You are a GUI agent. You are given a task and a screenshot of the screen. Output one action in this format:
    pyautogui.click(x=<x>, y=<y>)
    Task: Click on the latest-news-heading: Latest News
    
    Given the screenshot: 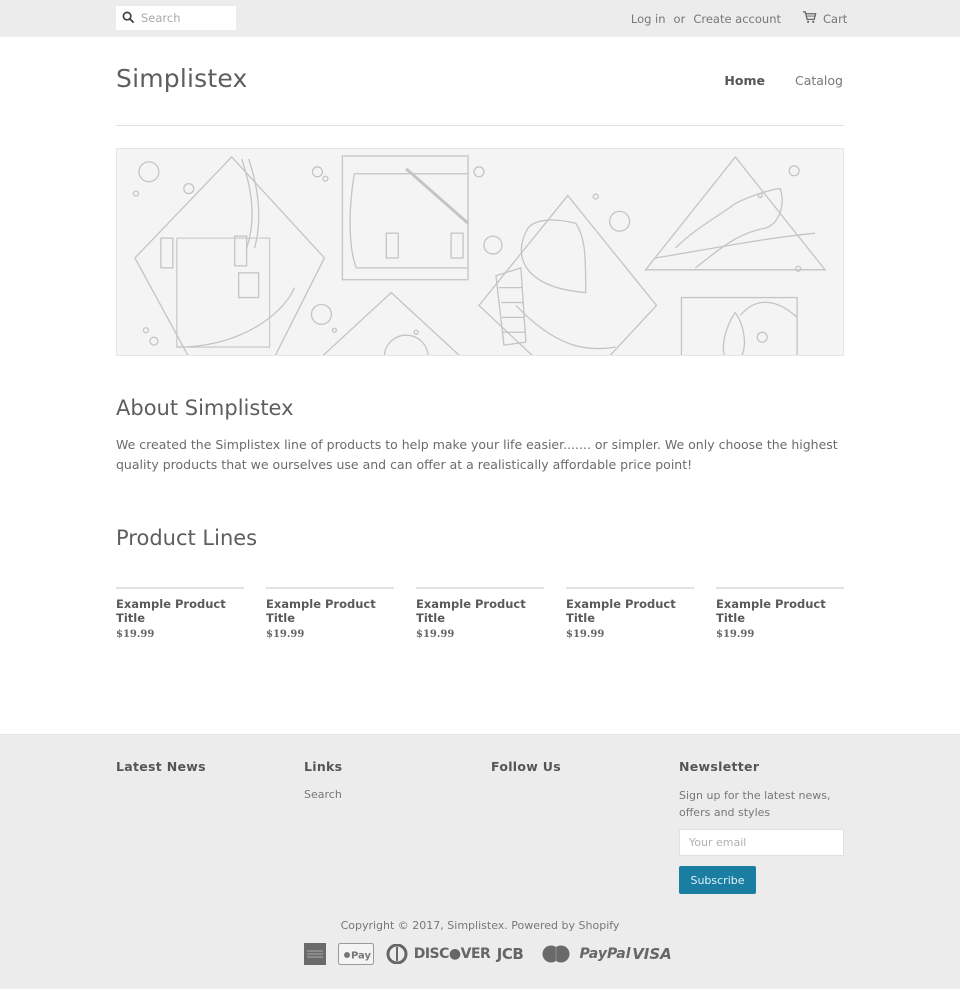 What is the action you would take?
    pyautogui.click(x=161, y=766)
    